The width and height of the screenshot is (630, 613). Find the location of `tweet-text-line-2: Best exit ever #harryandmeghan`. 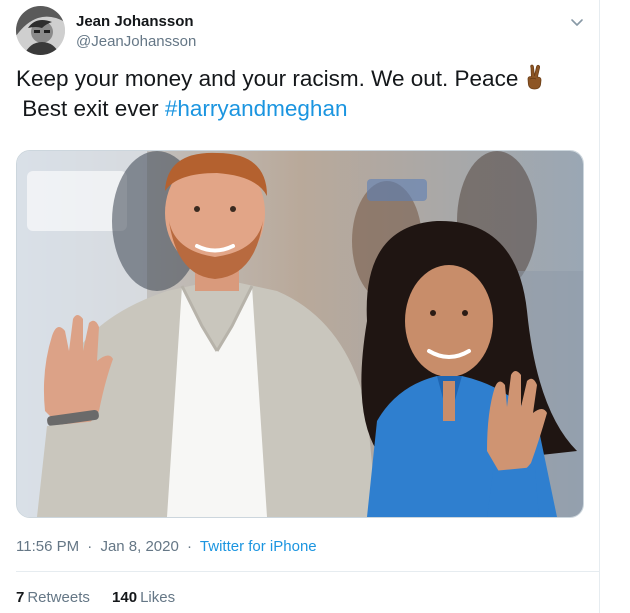

tweet-text-line-2: Best exit ever #harryandmeghan is located at coordinates (301, 109).